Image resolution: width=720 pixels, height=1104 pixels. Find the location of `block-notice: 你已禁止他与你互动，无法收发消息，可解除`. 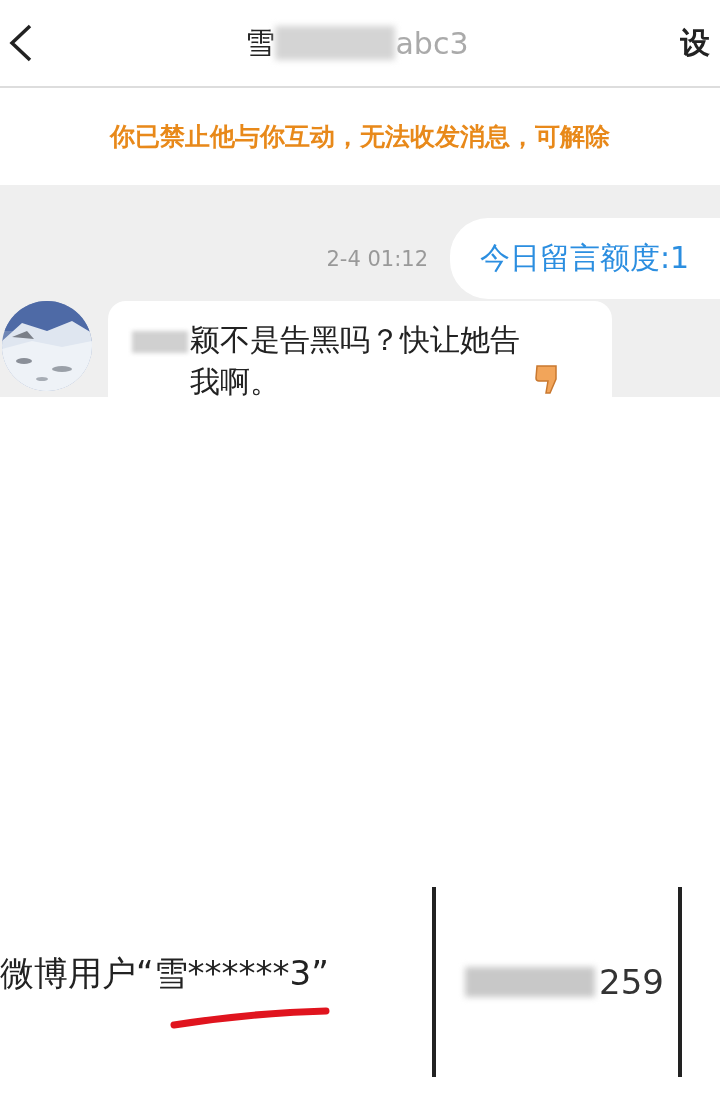

block-notice: 你已禁止他与你互动，无法收发消息，可解除 is located at coordinates (360, 137).